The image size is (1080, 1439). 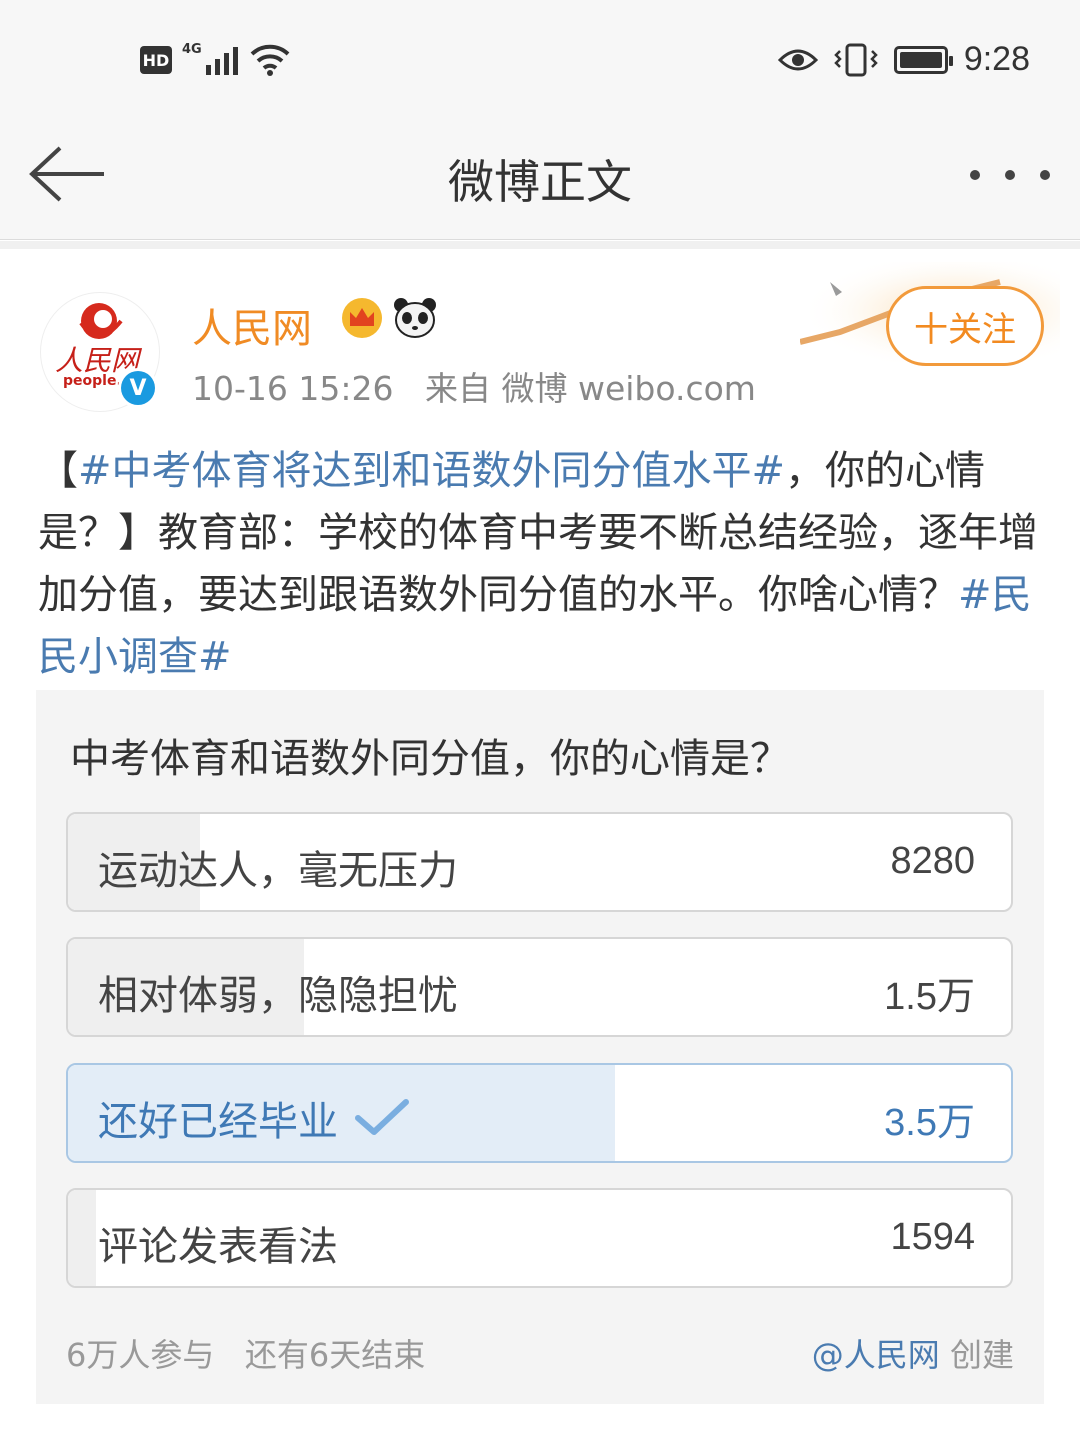 What do you see at coordinates (540, 60) in the screenshot?
I see `status-bar: HD 4G 9:28` at bounding box center [540, 60].